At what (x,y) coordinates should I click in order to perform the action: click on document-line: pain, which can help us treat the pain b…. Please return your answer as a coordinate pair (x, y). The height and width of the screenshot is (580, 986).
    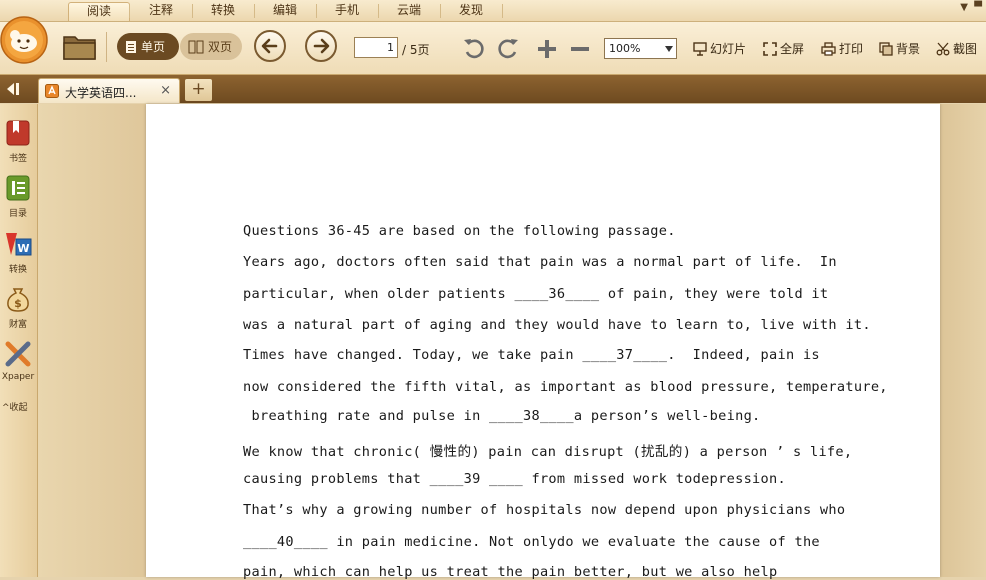
    Looking at the image, I should click on (510, 572).